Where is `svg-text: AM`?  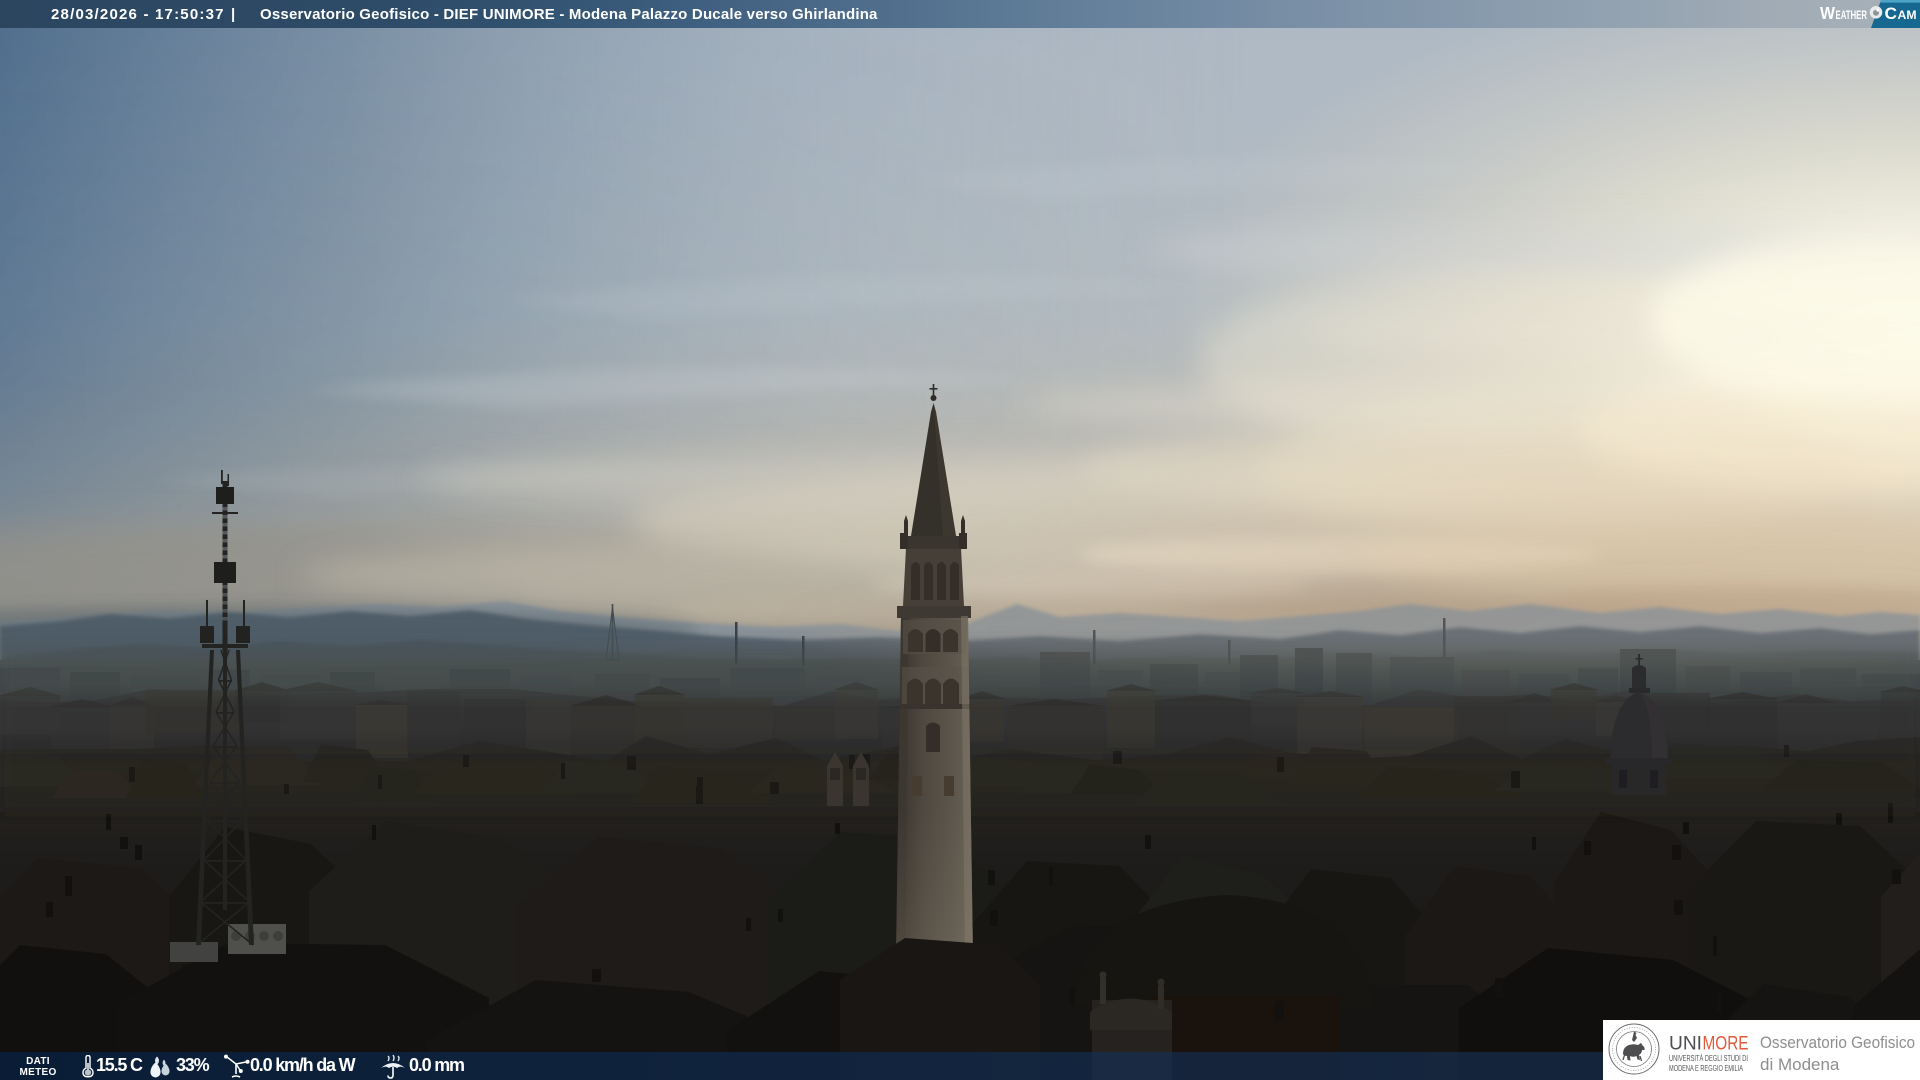
svg-text: AM is located at coordinates (1907, 15).